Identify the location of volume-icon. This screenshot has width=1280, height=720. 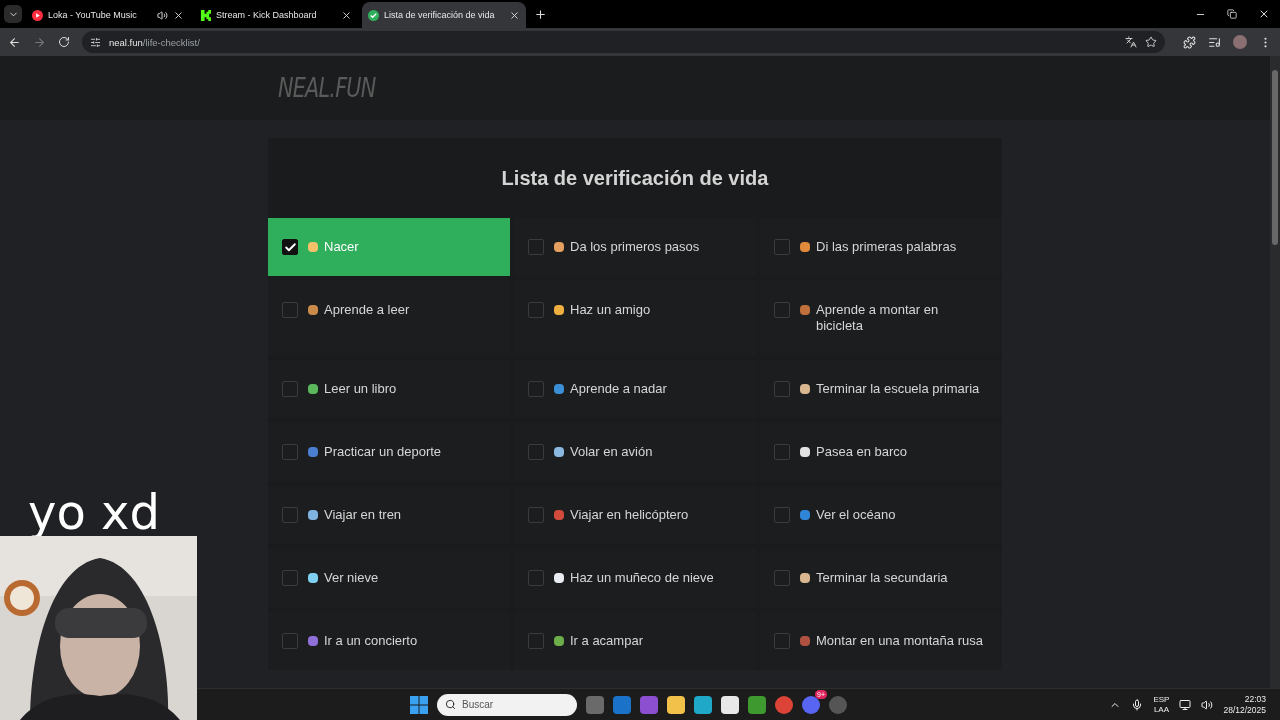
(1207, 704).